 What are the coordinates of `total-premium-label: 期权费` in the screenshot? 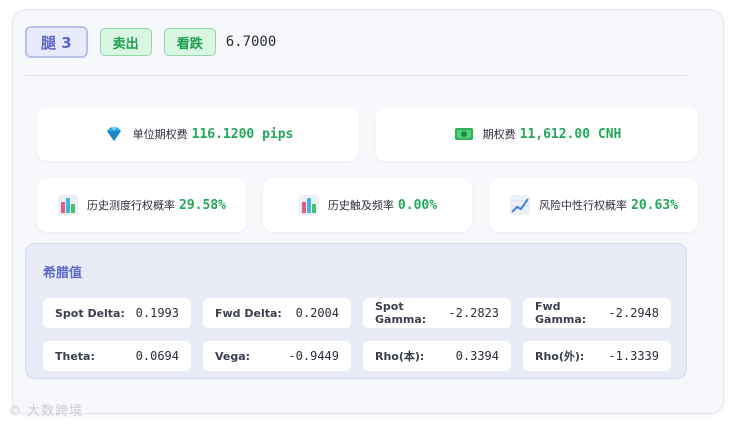 It's located at (499, 134).